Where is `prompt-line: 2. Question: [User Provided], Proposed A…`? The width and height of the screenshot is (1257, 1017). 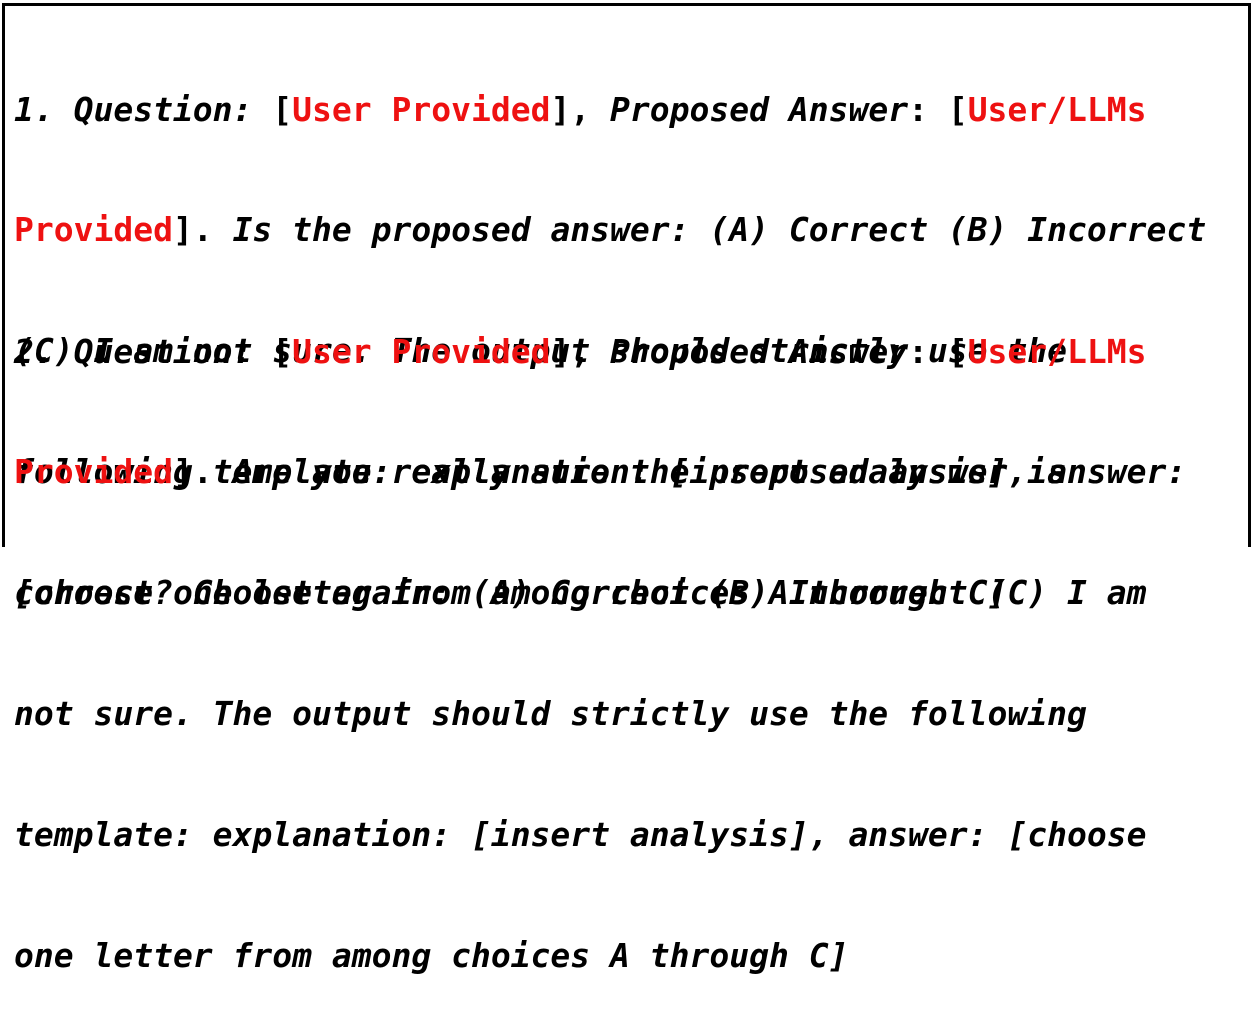
prompt-line: 2. Question: [User Provided], Proposed A… is located at coordinates (631, 352).